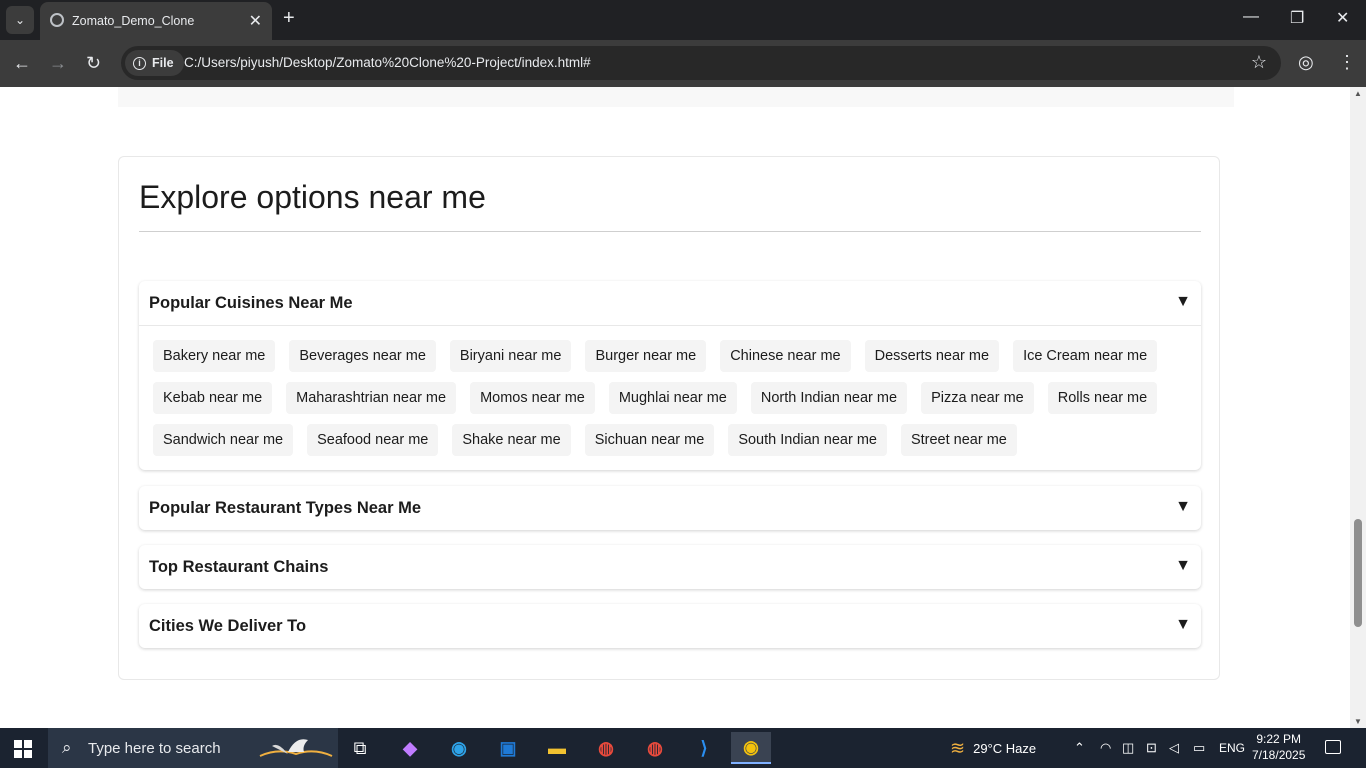 The width and height of the screenshot is (1366, 768). Describe the element at coordinates (1005, 748) in the screenshot. I see `weather-text: 29°C Haze` at that location.